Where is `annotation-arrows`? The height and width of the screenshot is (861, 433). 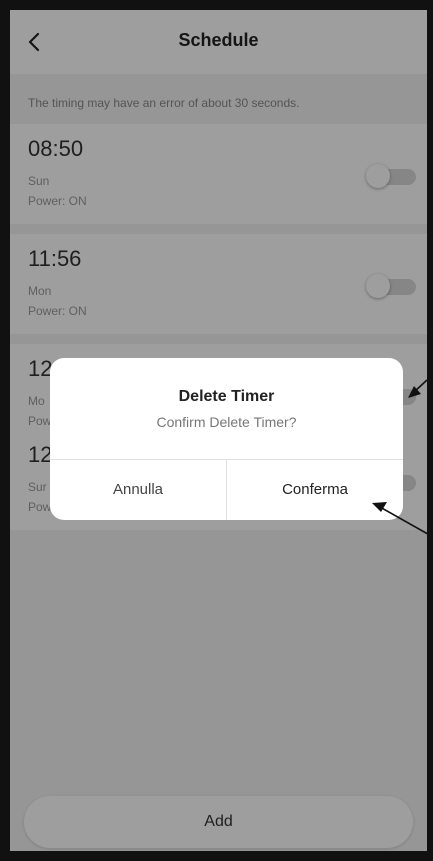 annotation-arrows is located at coordinates (399, 457).